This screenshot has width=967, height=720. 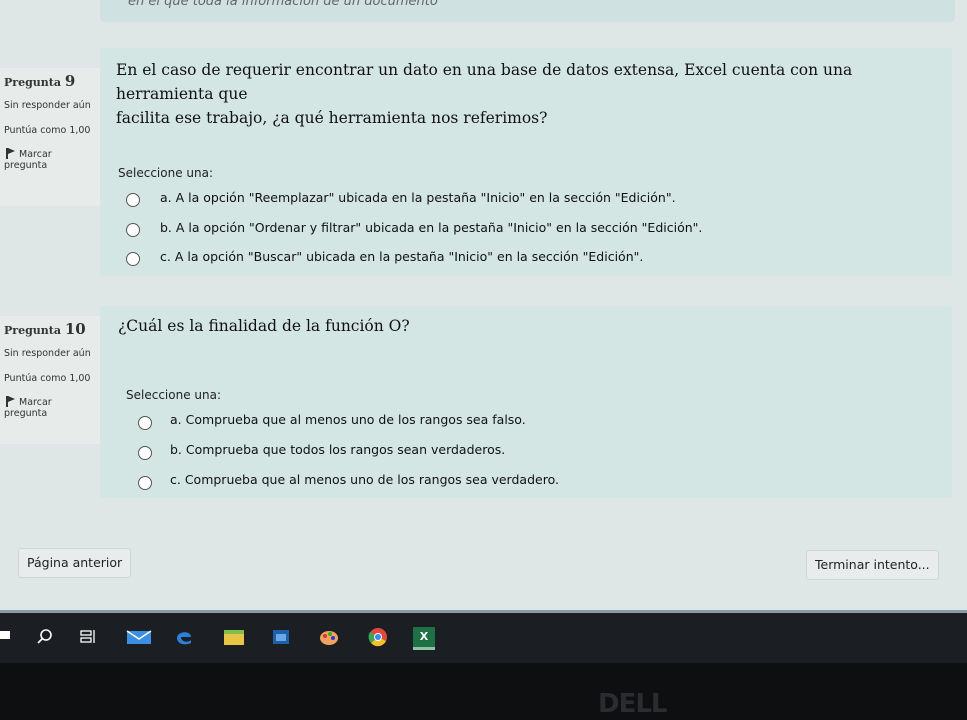 I want to click on question-number: Pregunta 9, so click(x=40, y=81).